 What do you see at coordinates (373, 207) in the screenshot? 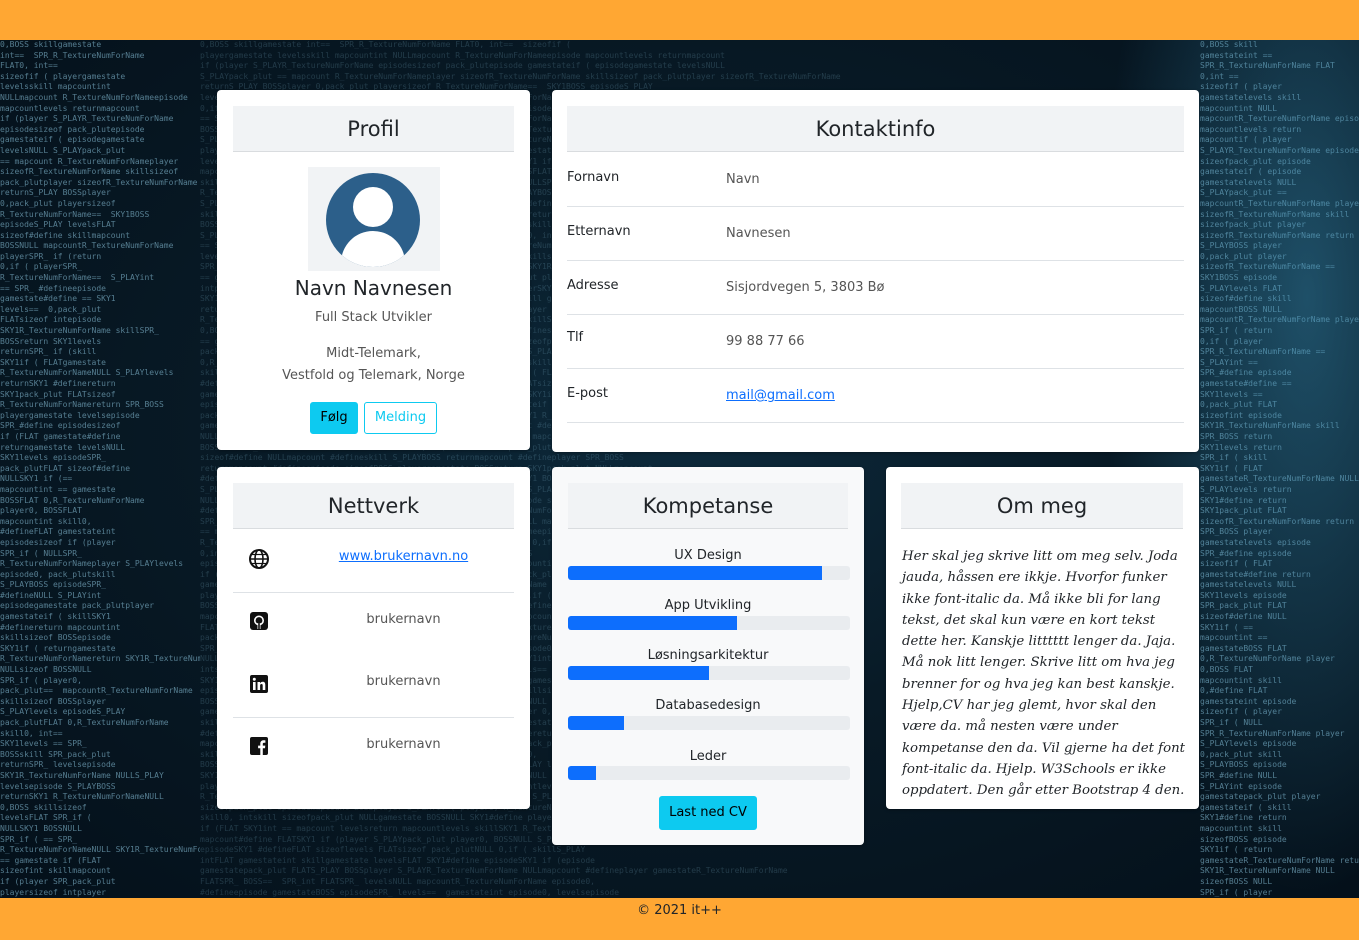
I see `avatar-head` at bounding box center [373, 207].